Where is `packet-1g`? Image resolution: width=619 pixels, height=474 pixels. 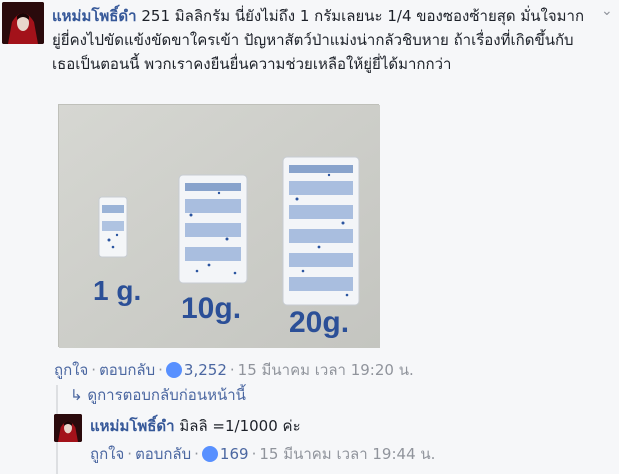 packet-1g is located at coordinates (113, 227).